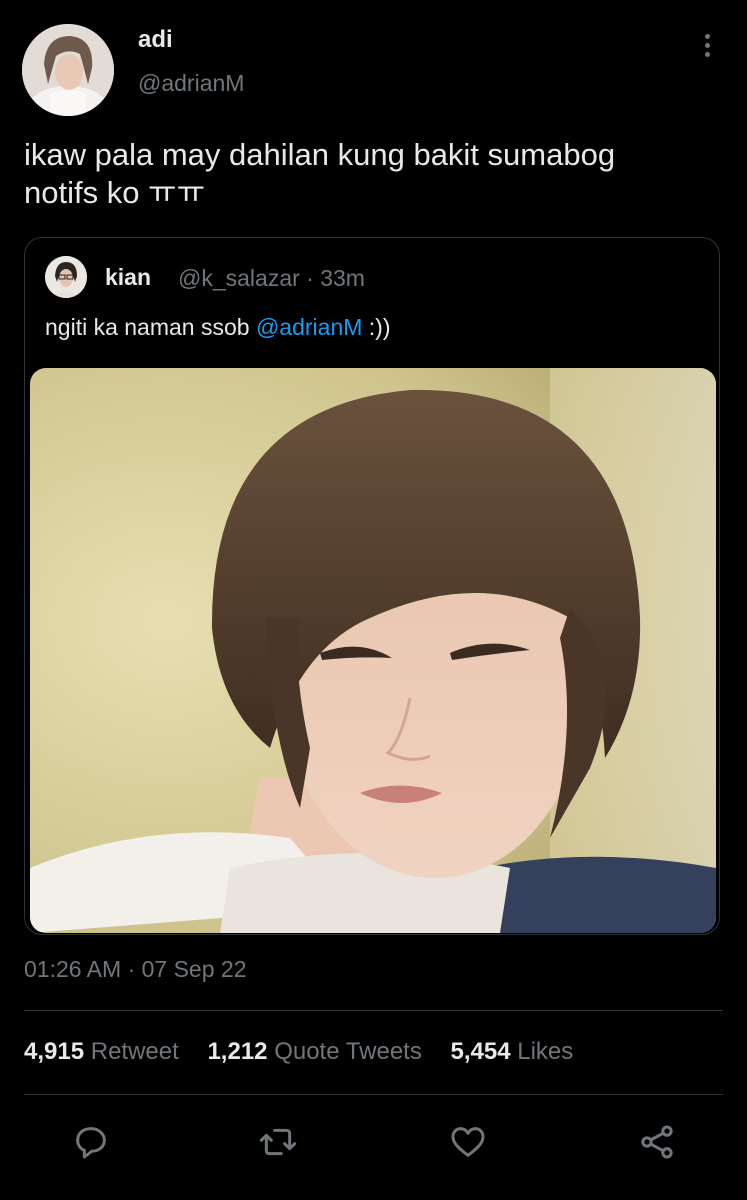  I want to click on share-icon, so click(657, 1142).